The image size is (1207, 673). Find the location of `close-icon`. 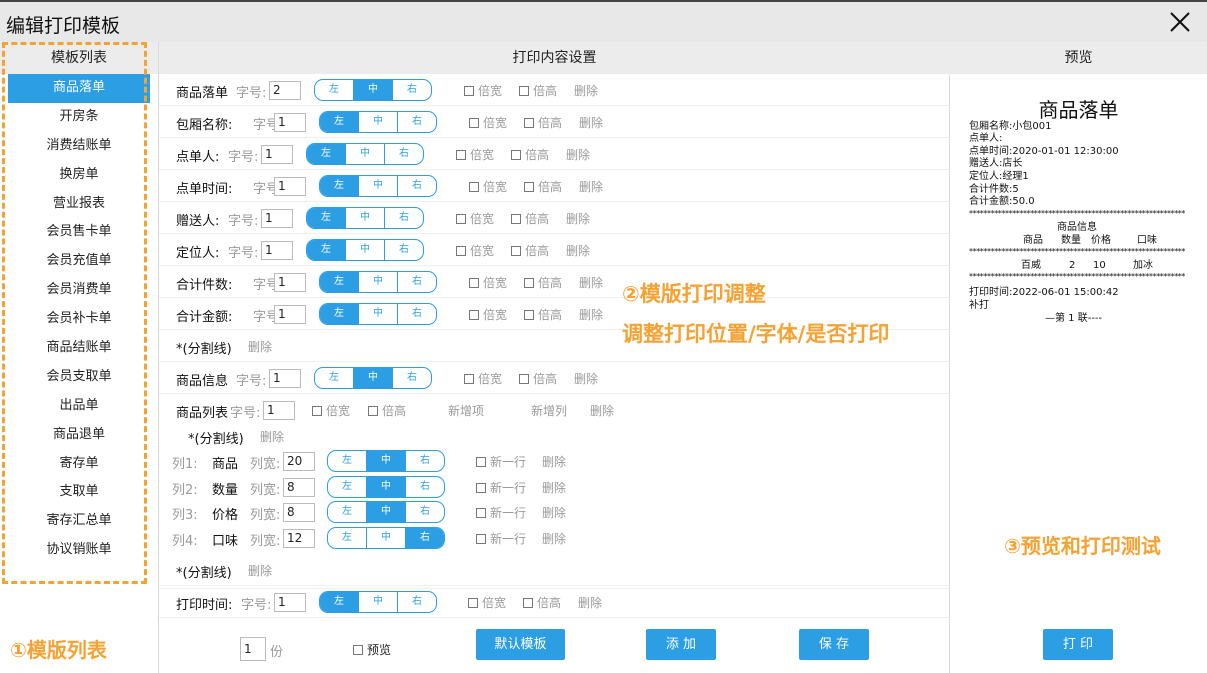

close-icon is located at coordinates (1180, 22).